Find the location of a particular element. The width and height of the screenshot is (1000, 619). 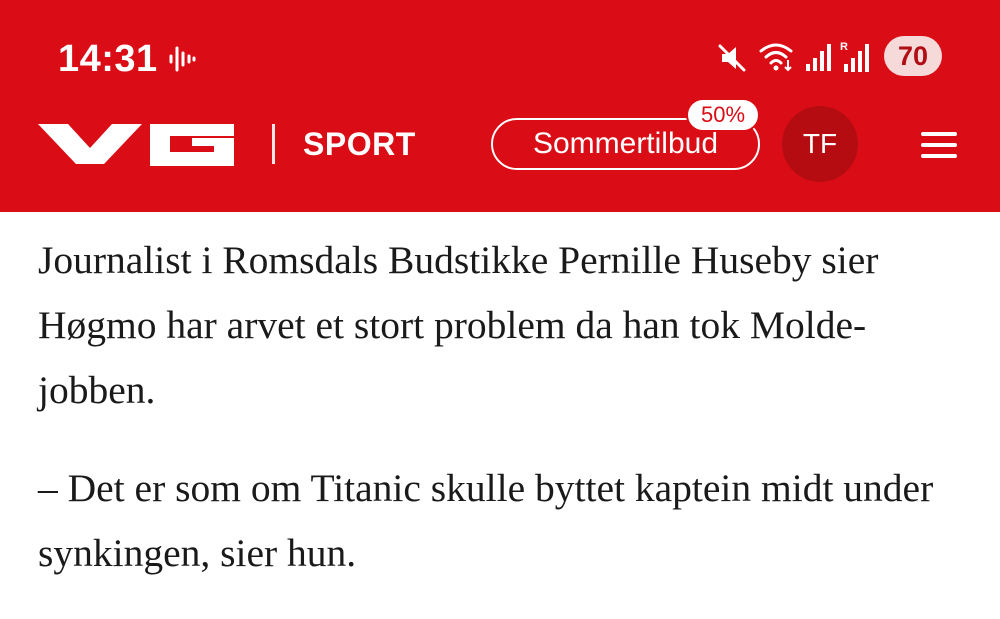

avatar-initials: TF is located at coordinates (820, 143).